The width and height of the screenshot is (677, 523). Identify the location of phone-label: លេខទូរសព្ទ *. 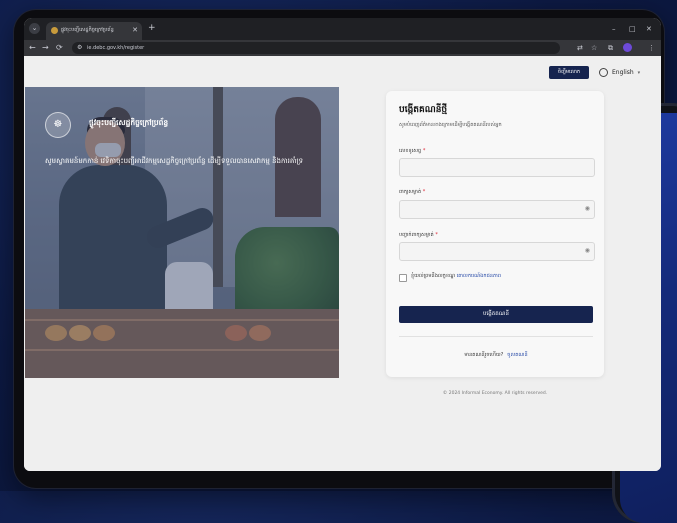
(412, 151).